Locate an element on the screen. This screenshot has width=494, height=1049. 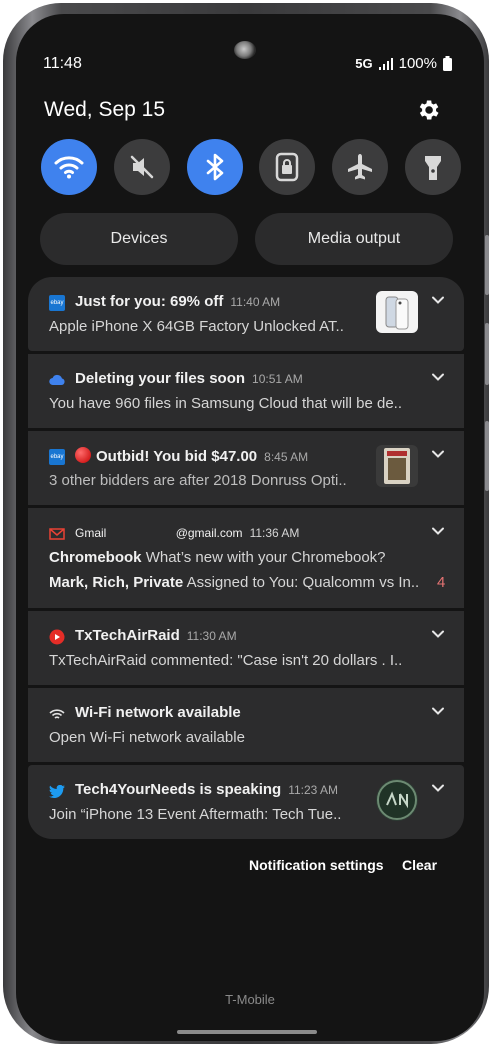
volume-button is located at coordinates (487, 265).